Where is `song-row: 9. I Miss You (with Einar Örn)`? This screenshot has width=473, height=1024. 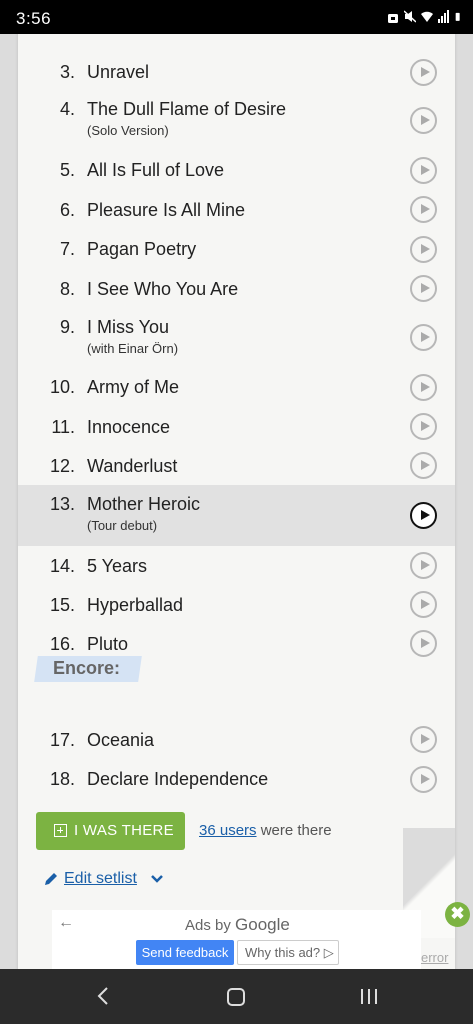 song-row: 9. I Miss You (with Einar Örn) is located at coordinates (236, 337).